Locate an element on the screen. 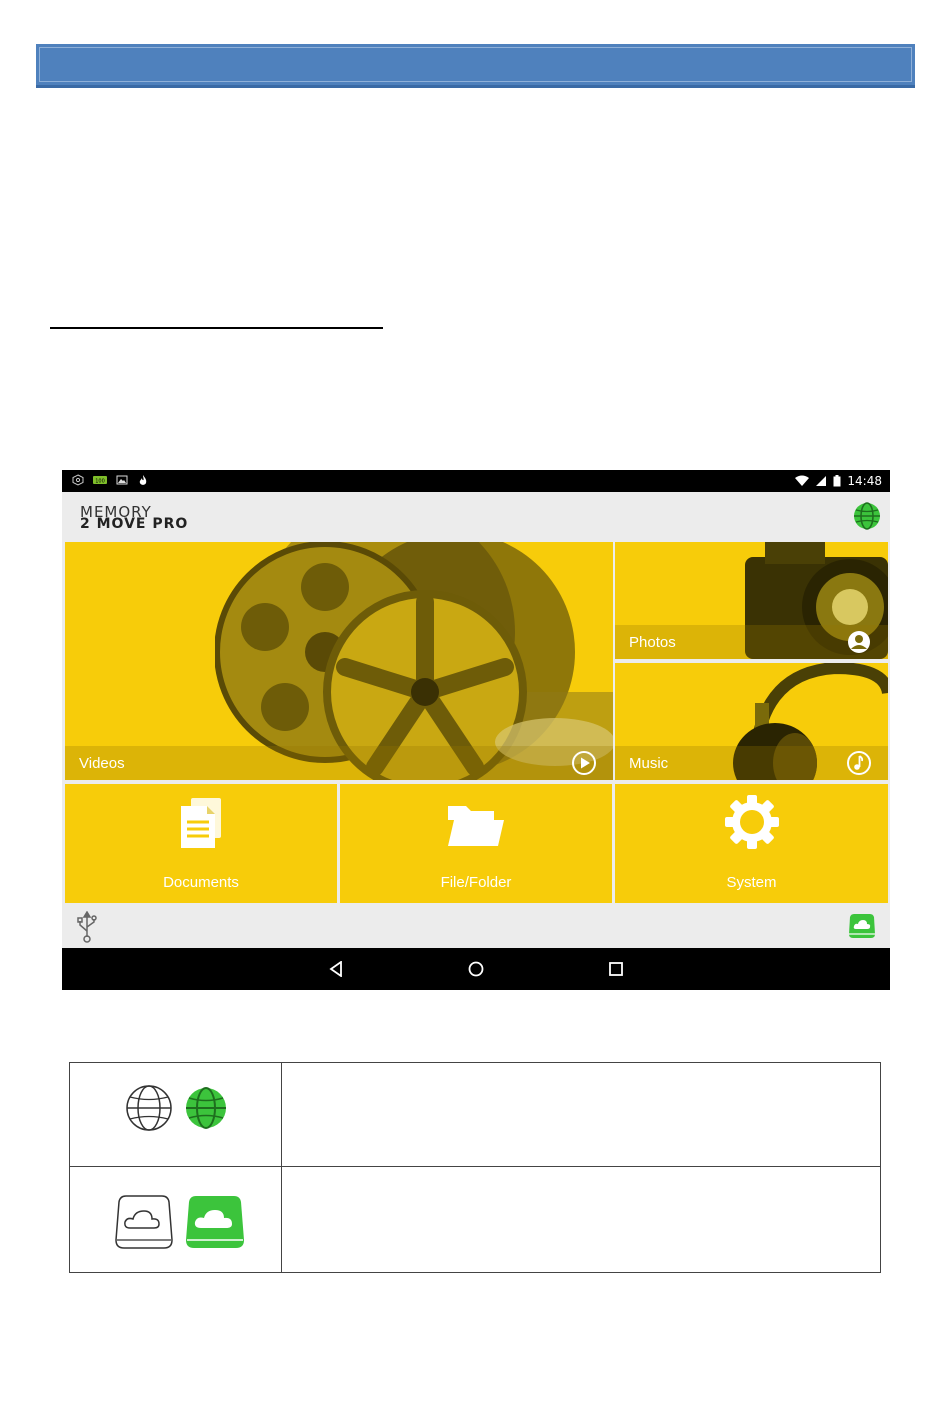 The width and height of the screenshot is (950, 1420). section-rule is located at coordinates (216, 328).